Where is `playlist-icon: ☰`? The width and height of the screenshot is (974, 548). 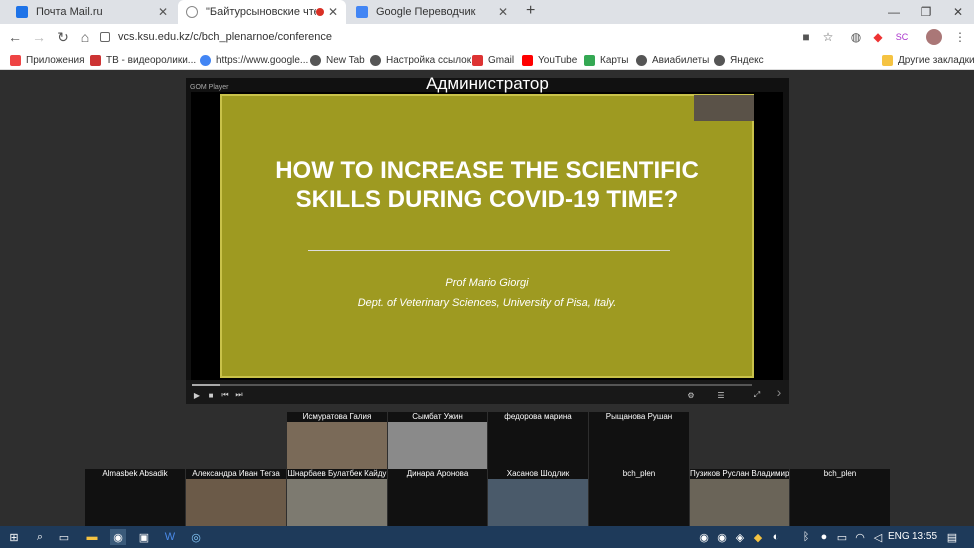
playlist-icon: ☰ is located at coordinates (721, 395).